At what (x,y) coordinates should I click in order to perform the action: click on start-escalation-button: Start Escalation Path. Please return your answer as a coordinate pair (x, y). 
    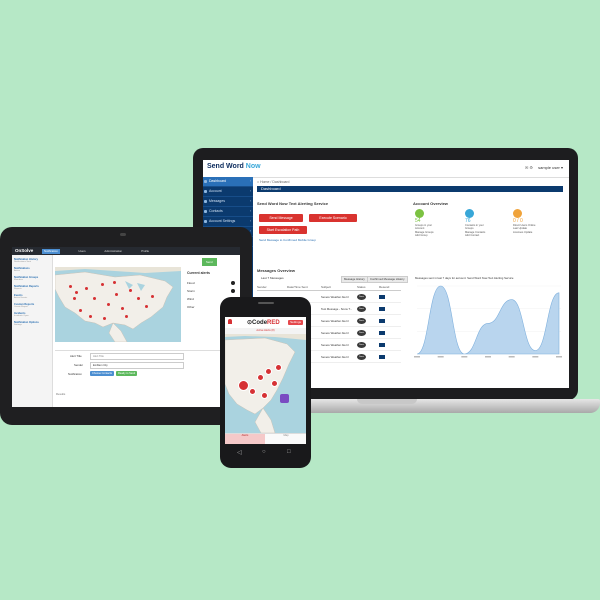
    Looking at the image, I should click on (283, 230).